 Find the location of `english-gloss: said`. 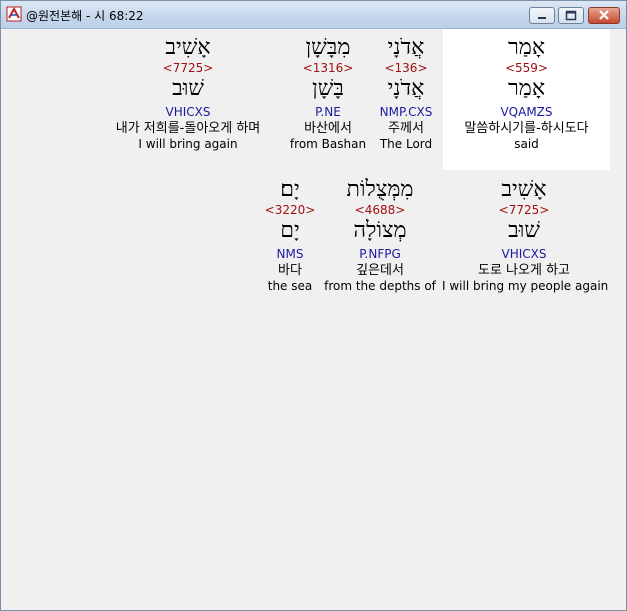

english-gloss: said is located at coordinates (526, 144).